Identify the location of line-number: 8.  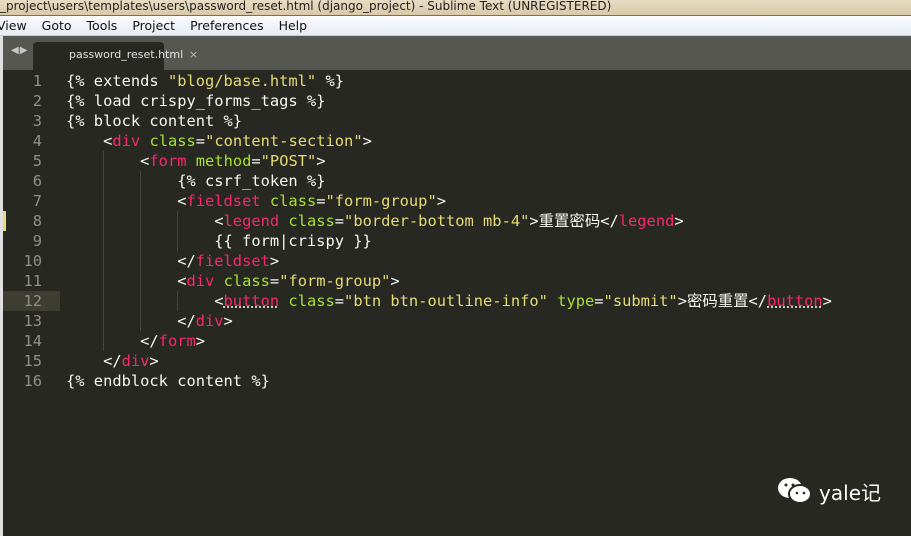
(37, 221).